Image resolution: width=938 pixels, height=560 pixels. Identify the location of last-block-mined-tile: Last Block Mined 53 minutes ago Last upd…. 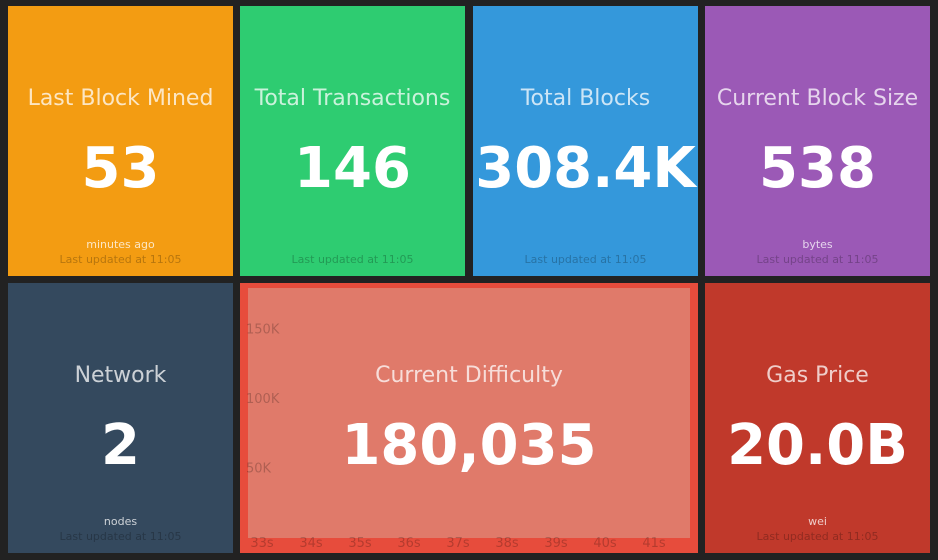
(120, 141).